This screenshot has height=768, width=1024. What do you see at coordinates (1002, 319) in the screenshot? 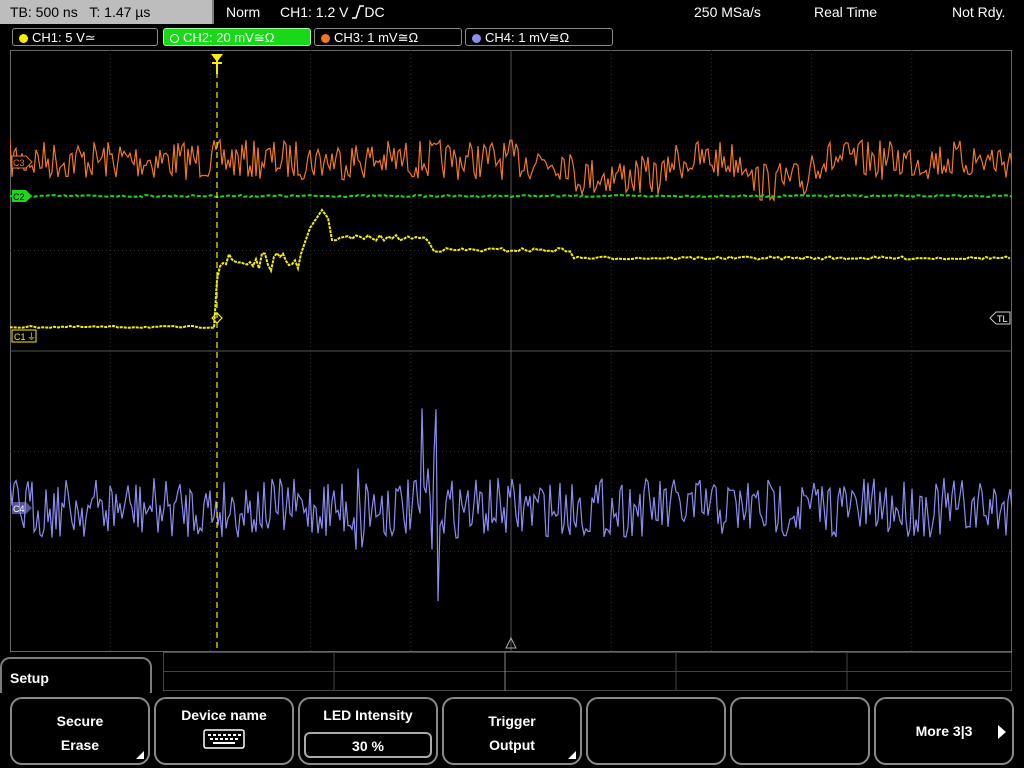
I see `trigger-level-label: TL` at bounding box center [1002, 319].